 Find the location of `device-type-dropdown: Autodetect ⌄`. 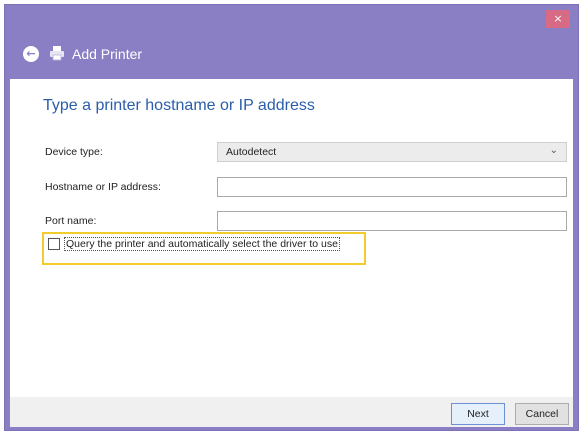

device-type-dropdown: Autodetect ⌄ is located at coordinates (392, 152).